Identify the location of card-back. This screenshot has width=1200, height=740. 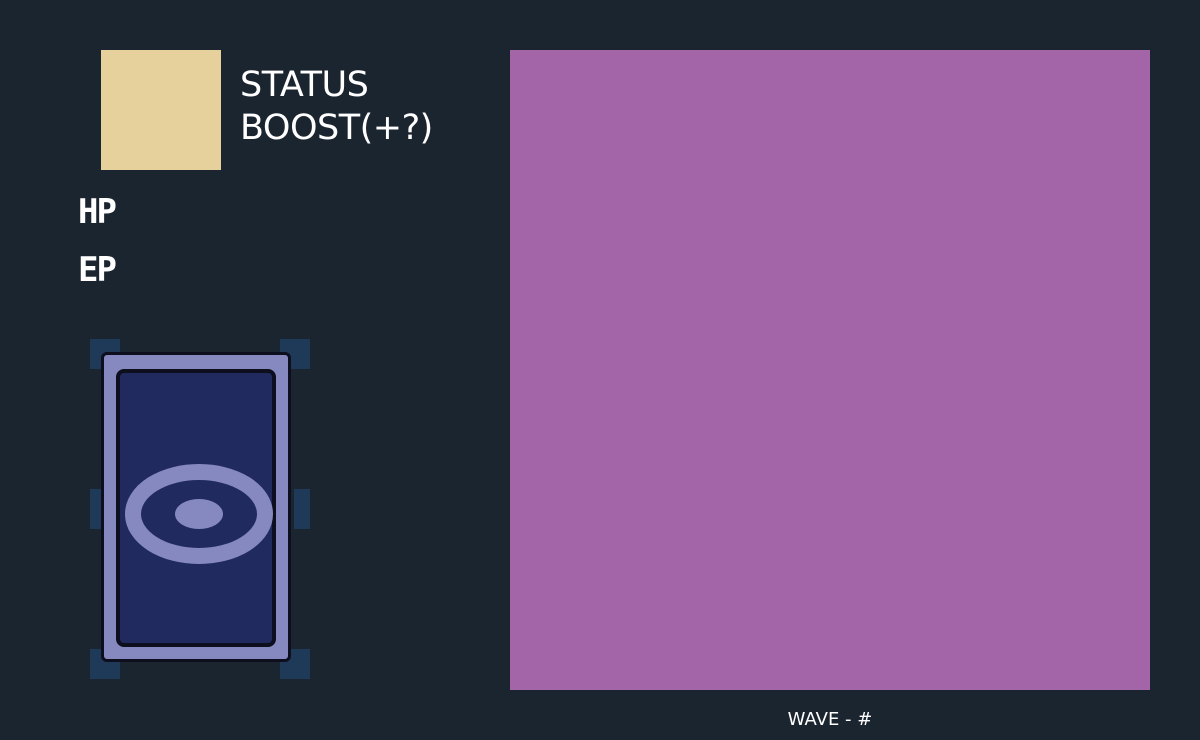
(196, 507).